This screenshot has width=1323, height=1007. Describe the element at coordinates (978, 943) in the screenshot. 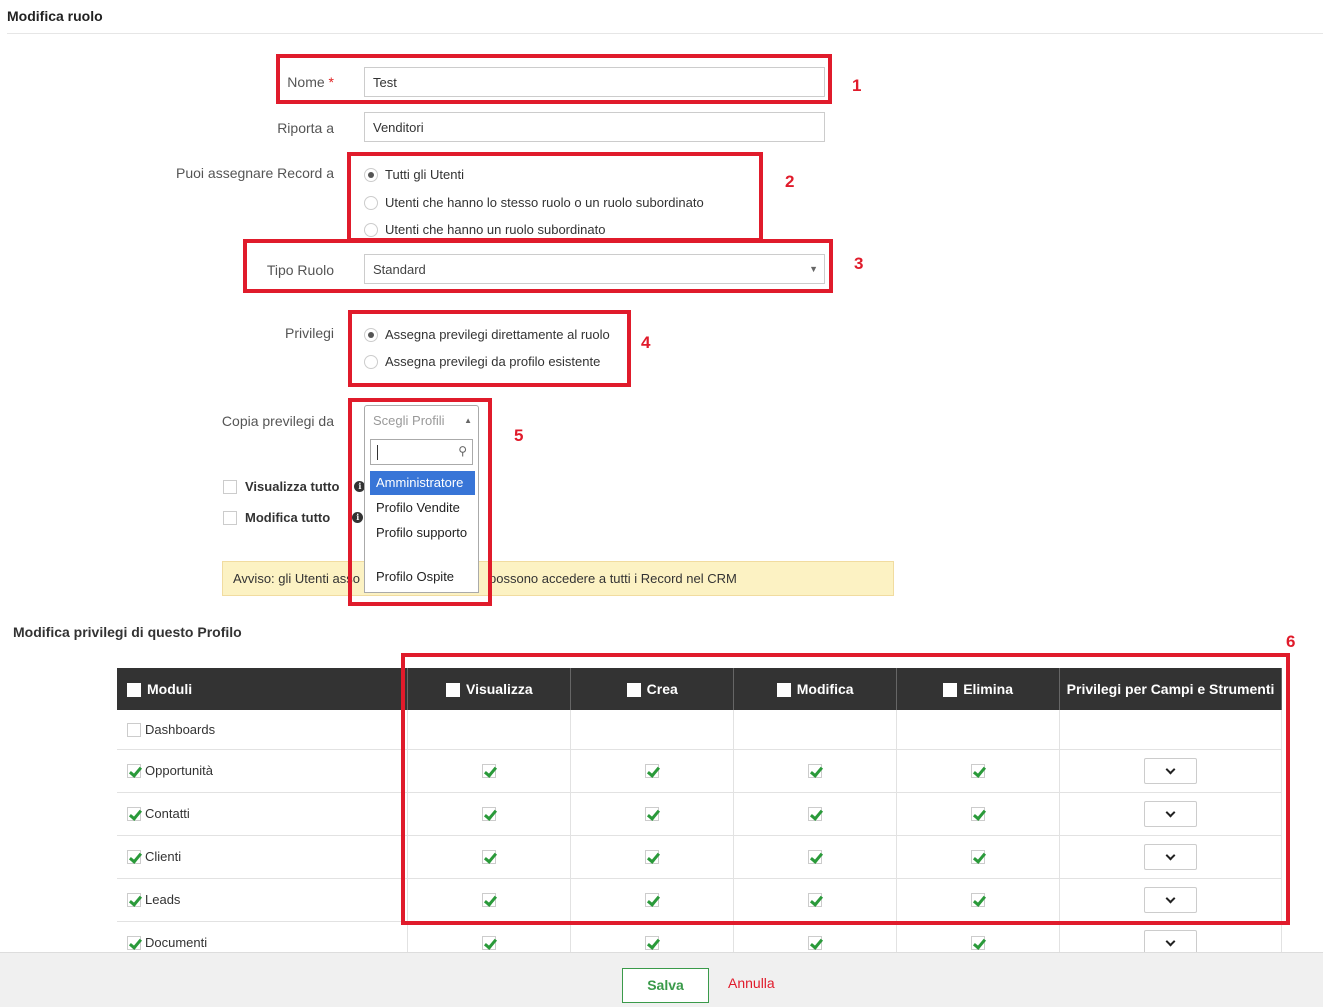

I see `delete-checkbox` at that location.